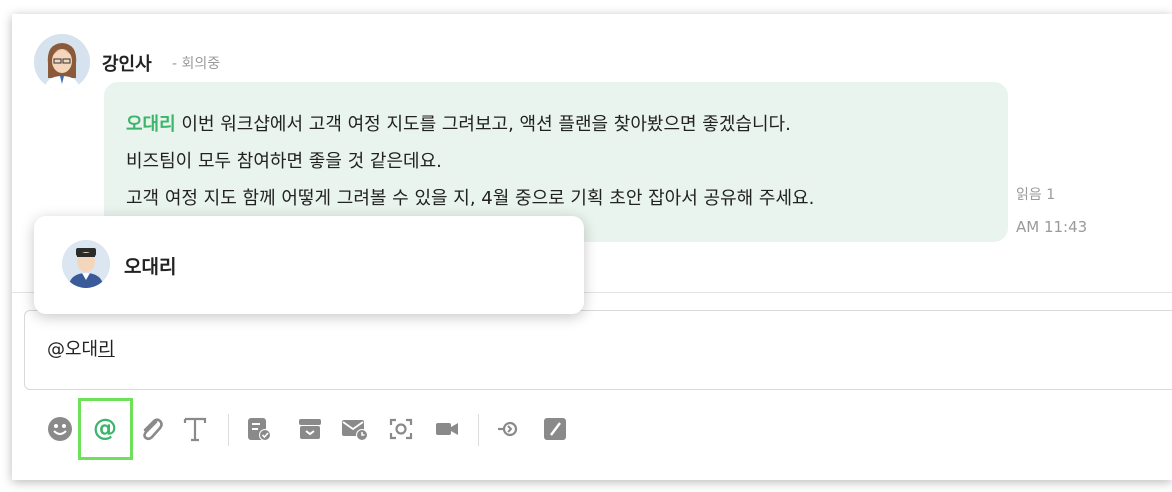 The height and width of the screenshot is (492, 1172). Describe the element at coordinates (401, 429) in the screenshot. I see `capture-icon` at that location.